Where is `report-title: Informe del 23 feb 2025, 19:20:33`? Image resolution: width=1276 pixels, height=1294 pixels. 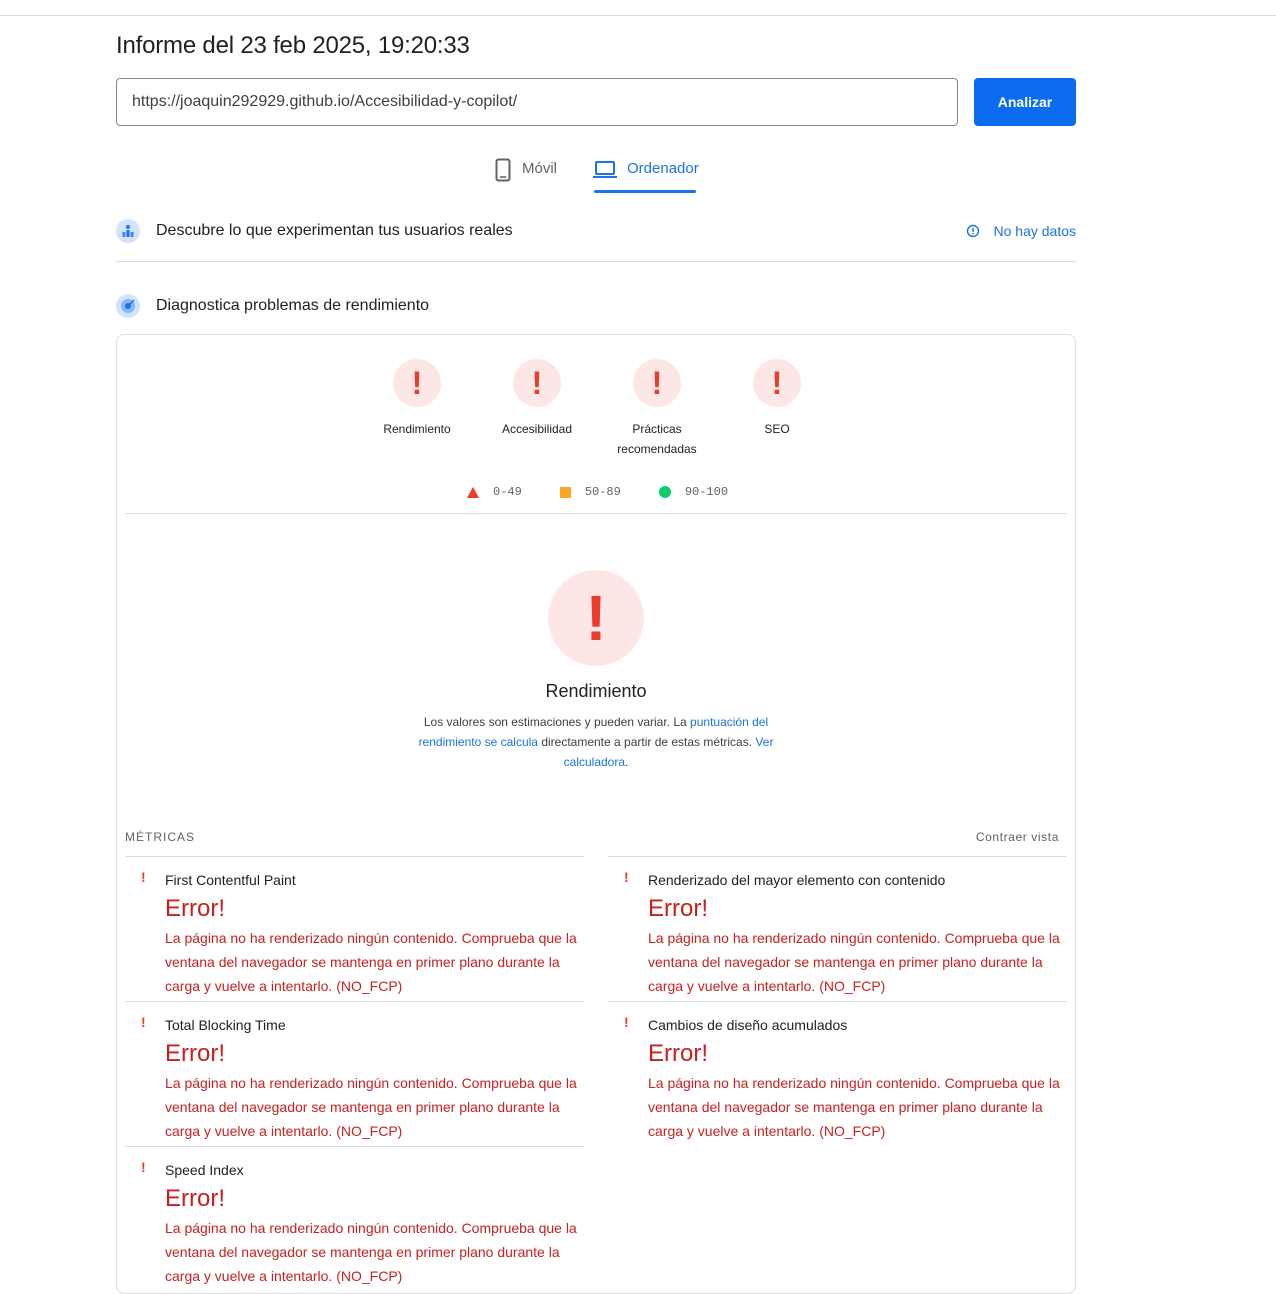
report-title: Informe del 23 feb 2025, 19:20:33 is located at coordinates (293, 45).